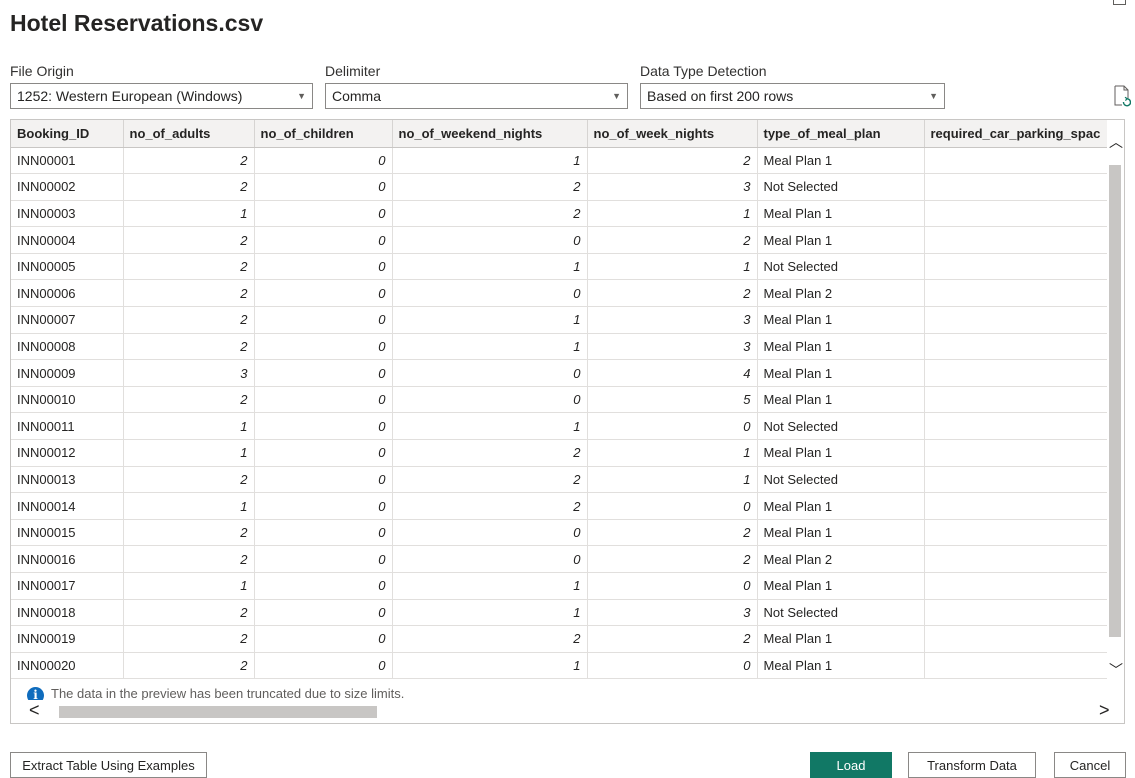 The height and width of the screenshot is (778, 1135). What do you see at coordinates (67, 373) in the screenshot?
I see `table-cell: INN00009` at bounding box center [67, 373].